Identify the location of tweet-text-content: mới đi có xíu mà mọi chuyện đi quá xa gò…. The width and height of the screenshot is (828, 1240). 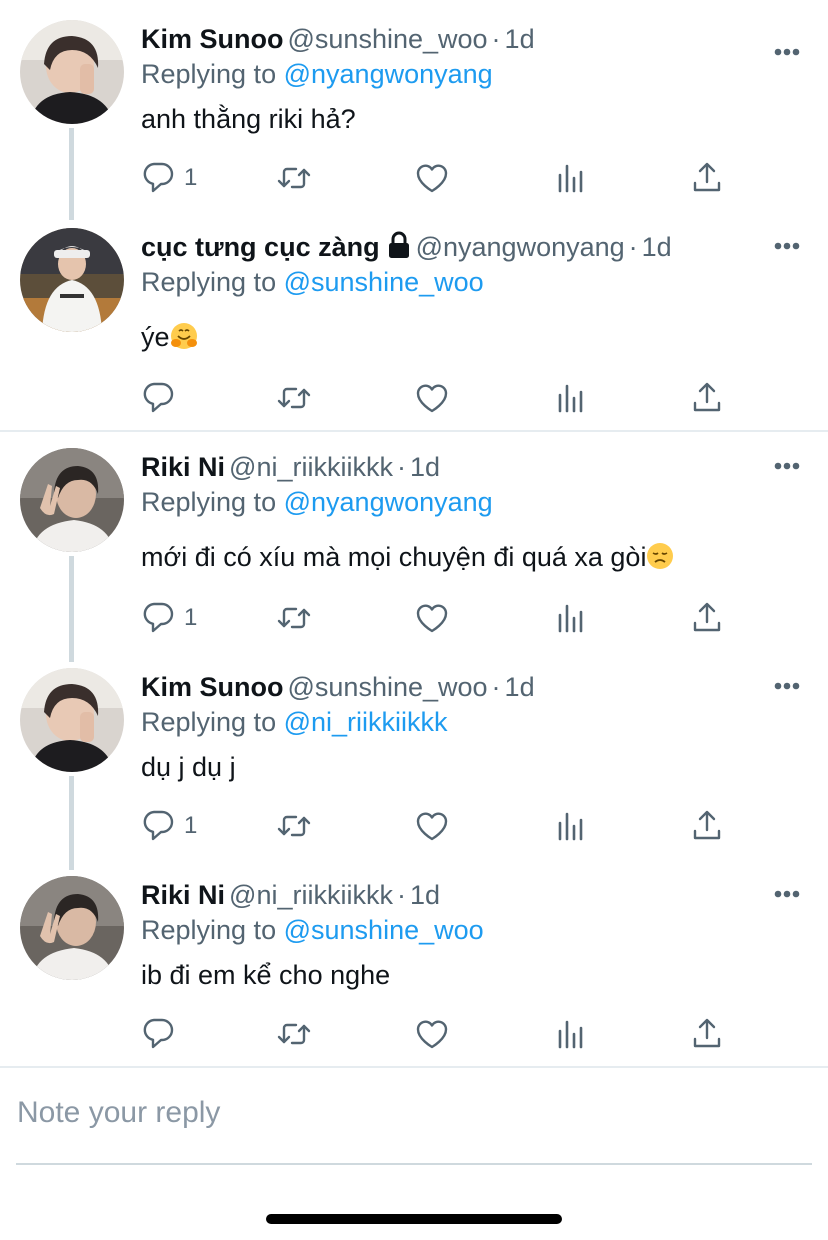
(394, 557).